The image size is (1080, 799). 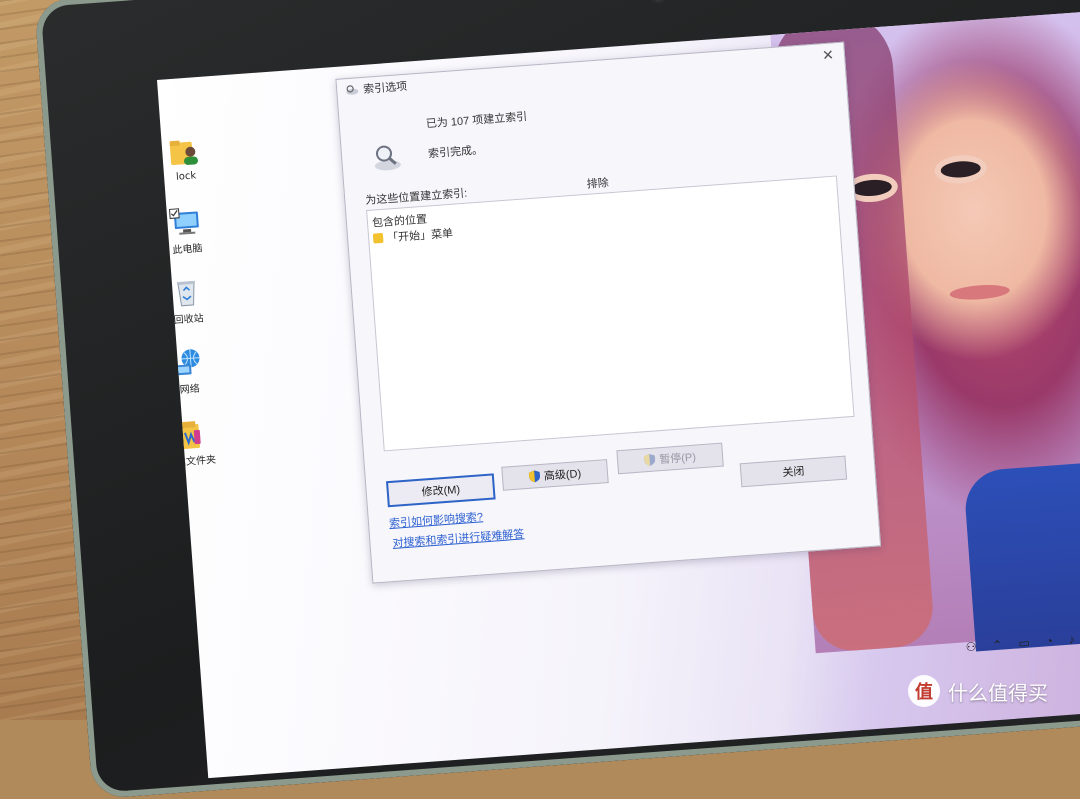 I want to click on user-folder-icon, so click(x=183, y=153).